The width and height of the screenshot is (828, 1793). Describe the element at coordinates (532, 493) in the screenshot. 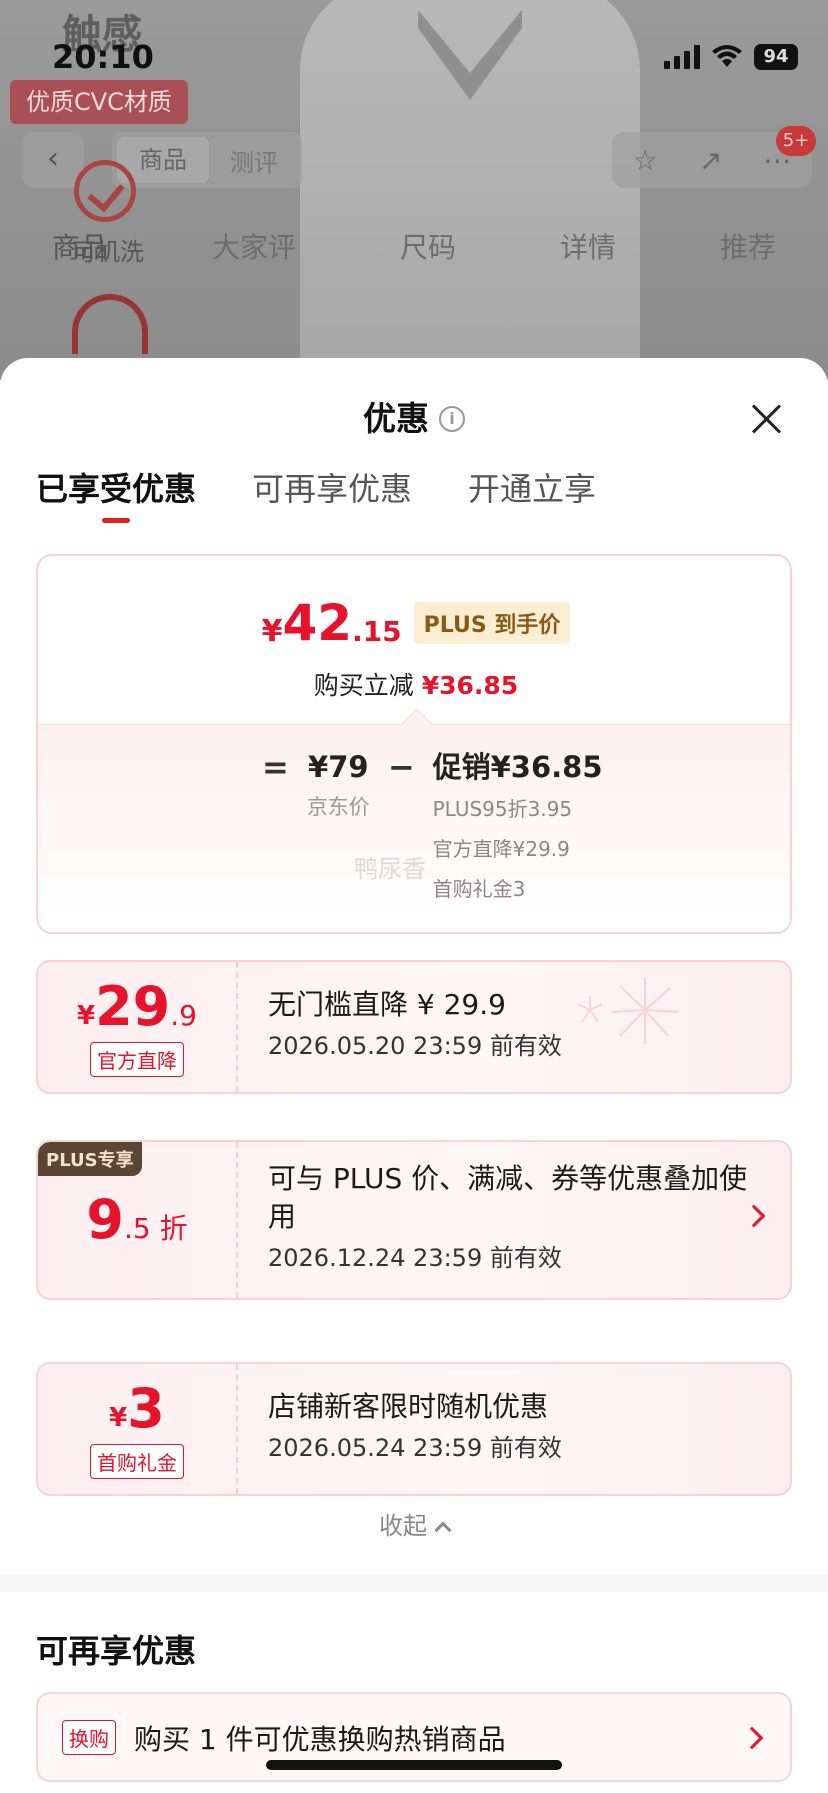

I see `tab-activate: 开通立享` at that location.